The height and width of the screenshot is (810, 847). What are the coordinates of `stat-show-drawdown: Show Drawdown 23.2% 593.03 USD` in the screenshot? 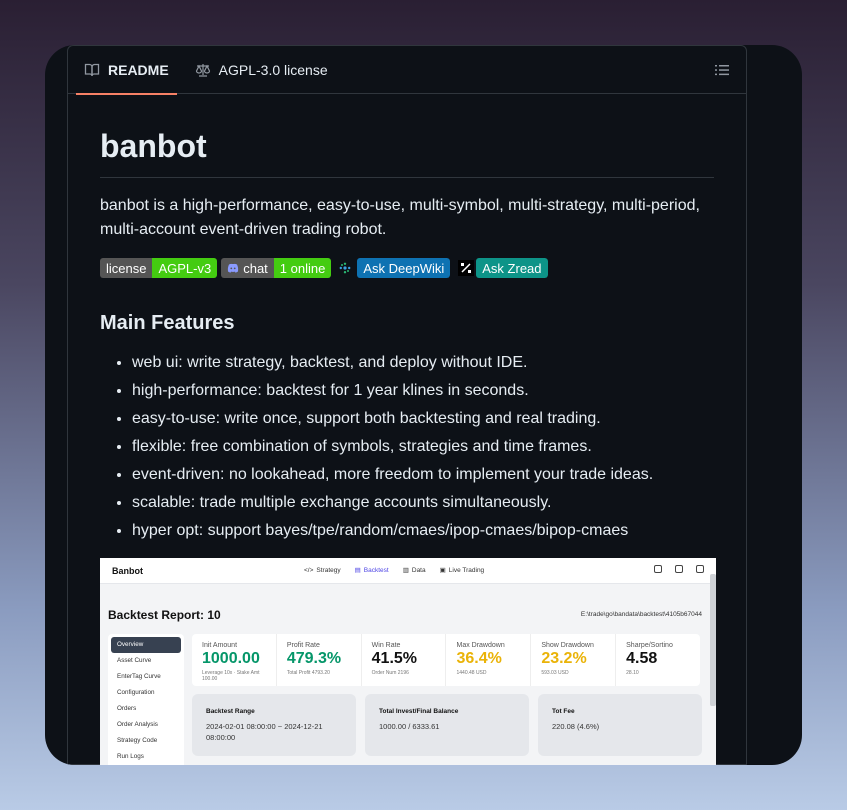 It's located at (574, 660).